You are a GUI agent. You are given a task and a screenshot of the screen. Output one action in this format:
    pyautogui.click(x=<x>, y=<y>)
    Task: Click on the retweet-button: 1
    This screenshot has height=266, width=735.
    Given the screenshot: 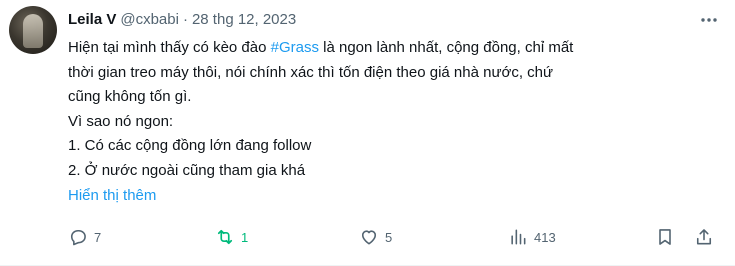 What is the action you would take?
    pyautogui.click(x=231, y=237)
    